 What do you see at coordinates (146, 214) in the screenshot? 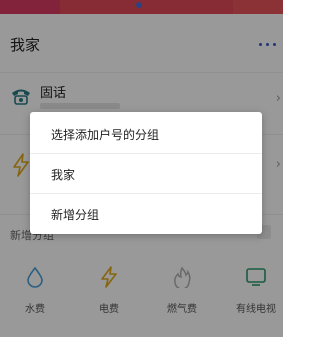
I see `dialog-option-new-group: 新增分组` at bounding box center [146, 214].